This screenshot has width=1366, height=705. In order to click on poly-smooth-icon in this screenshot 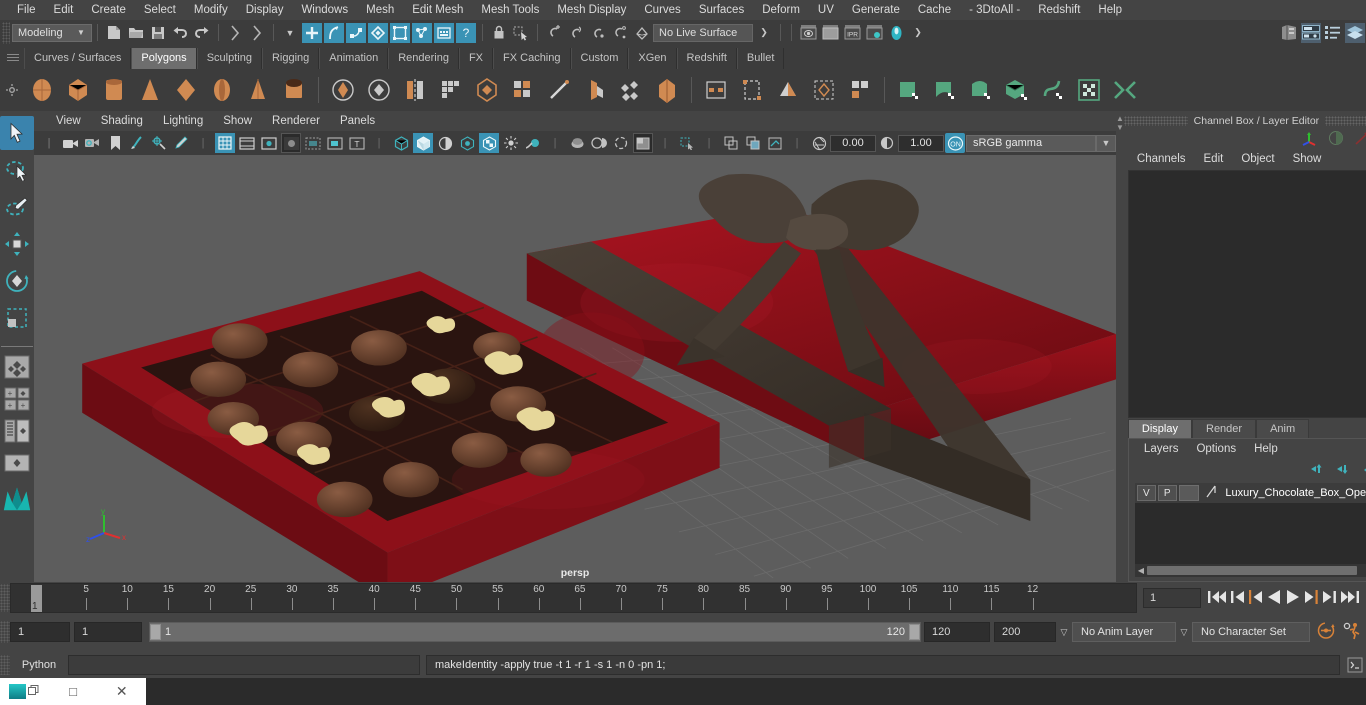, I will do `click(860, 90)`.